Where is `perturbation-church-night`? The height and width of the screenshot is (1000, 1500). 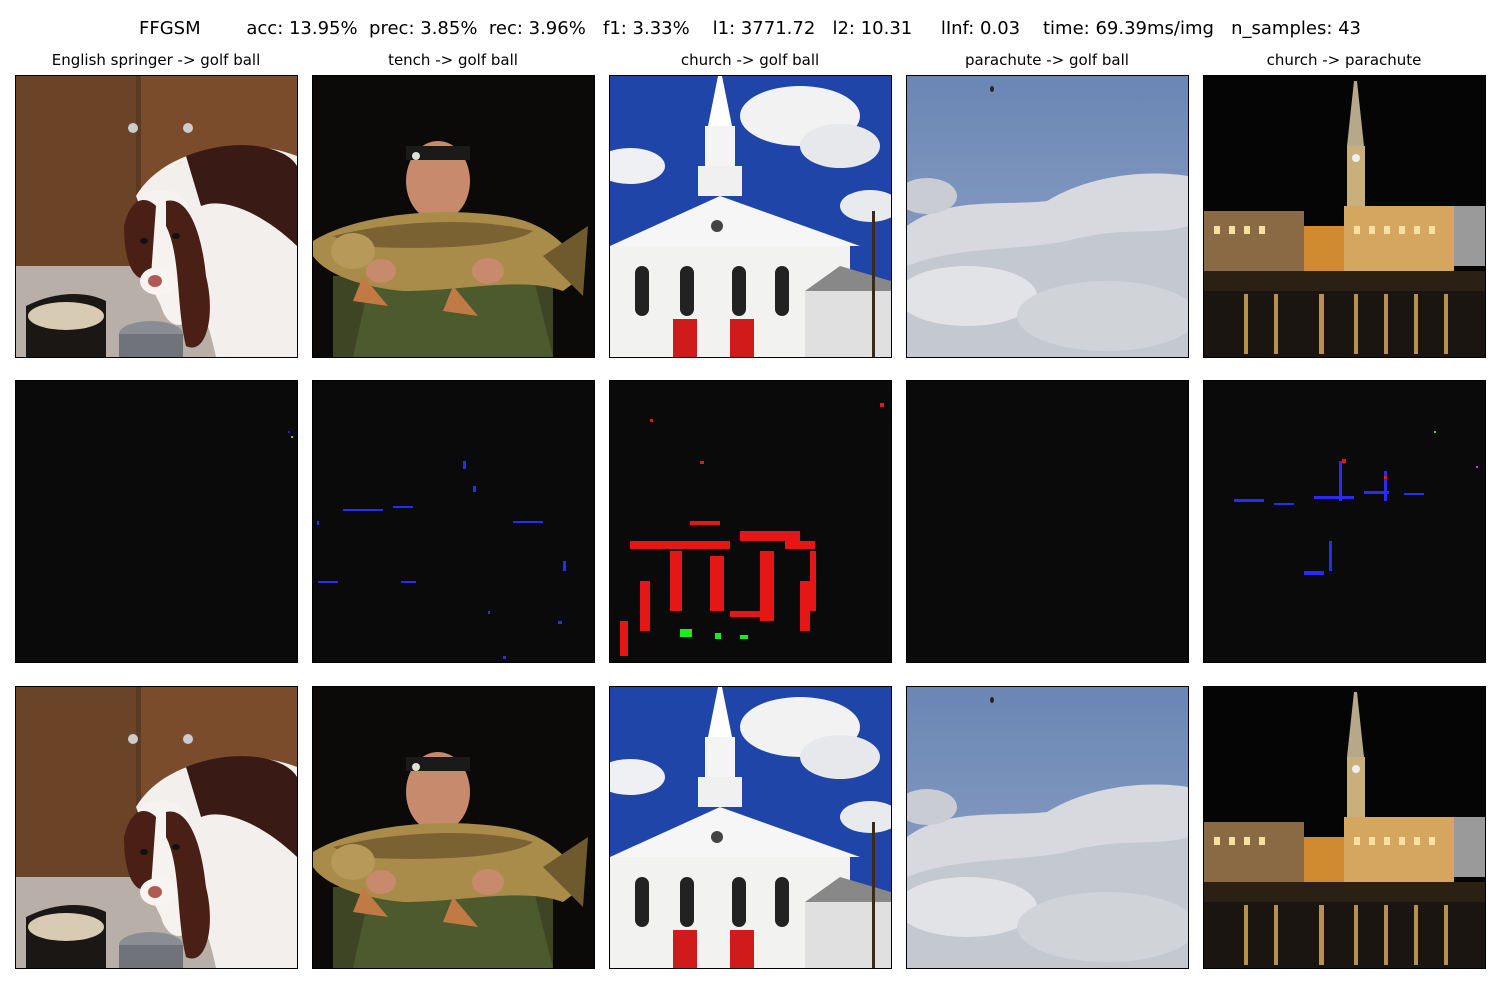
perturbation-church-night is located at coordinates (1344, 521).